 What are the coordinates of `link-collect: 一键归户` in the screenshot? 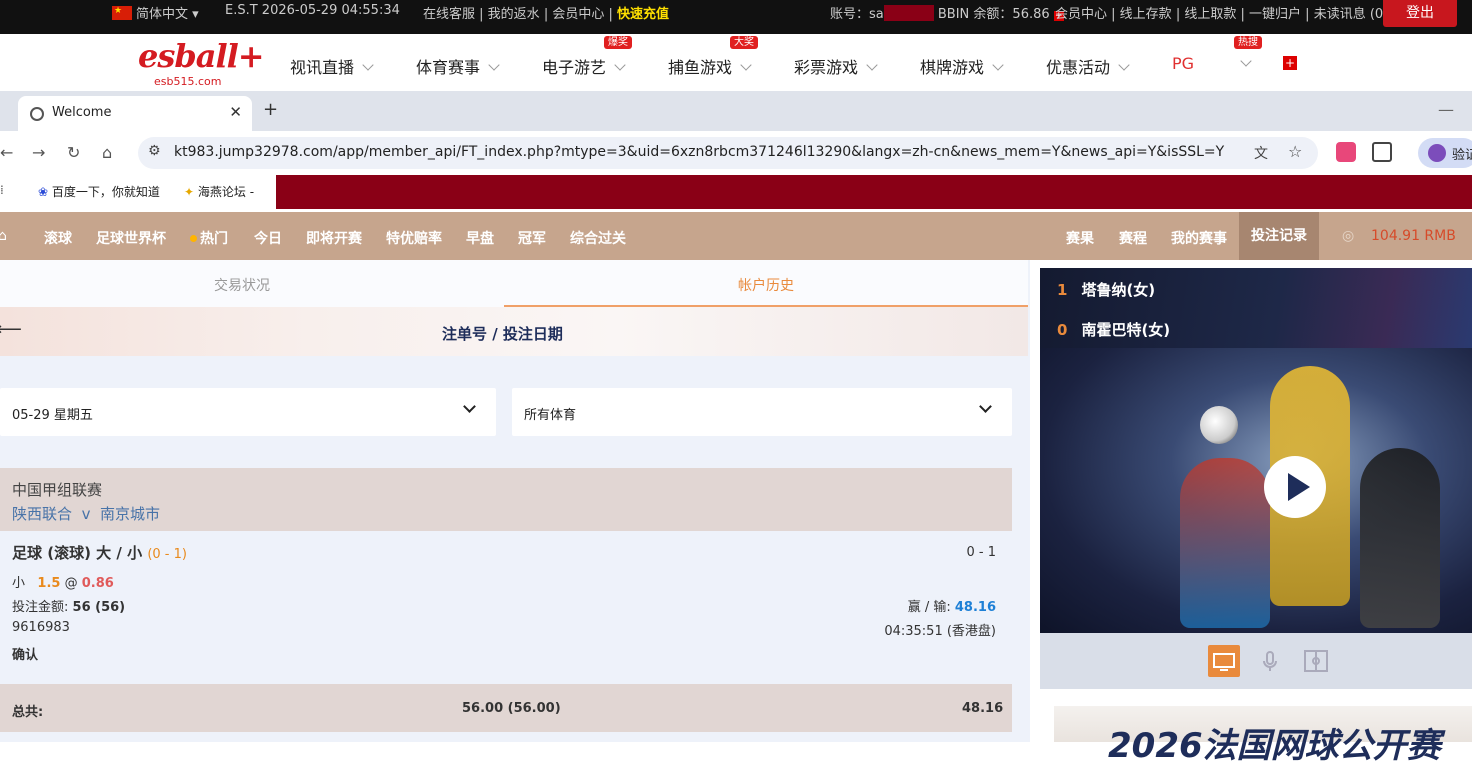 It's located at (1275, 14).